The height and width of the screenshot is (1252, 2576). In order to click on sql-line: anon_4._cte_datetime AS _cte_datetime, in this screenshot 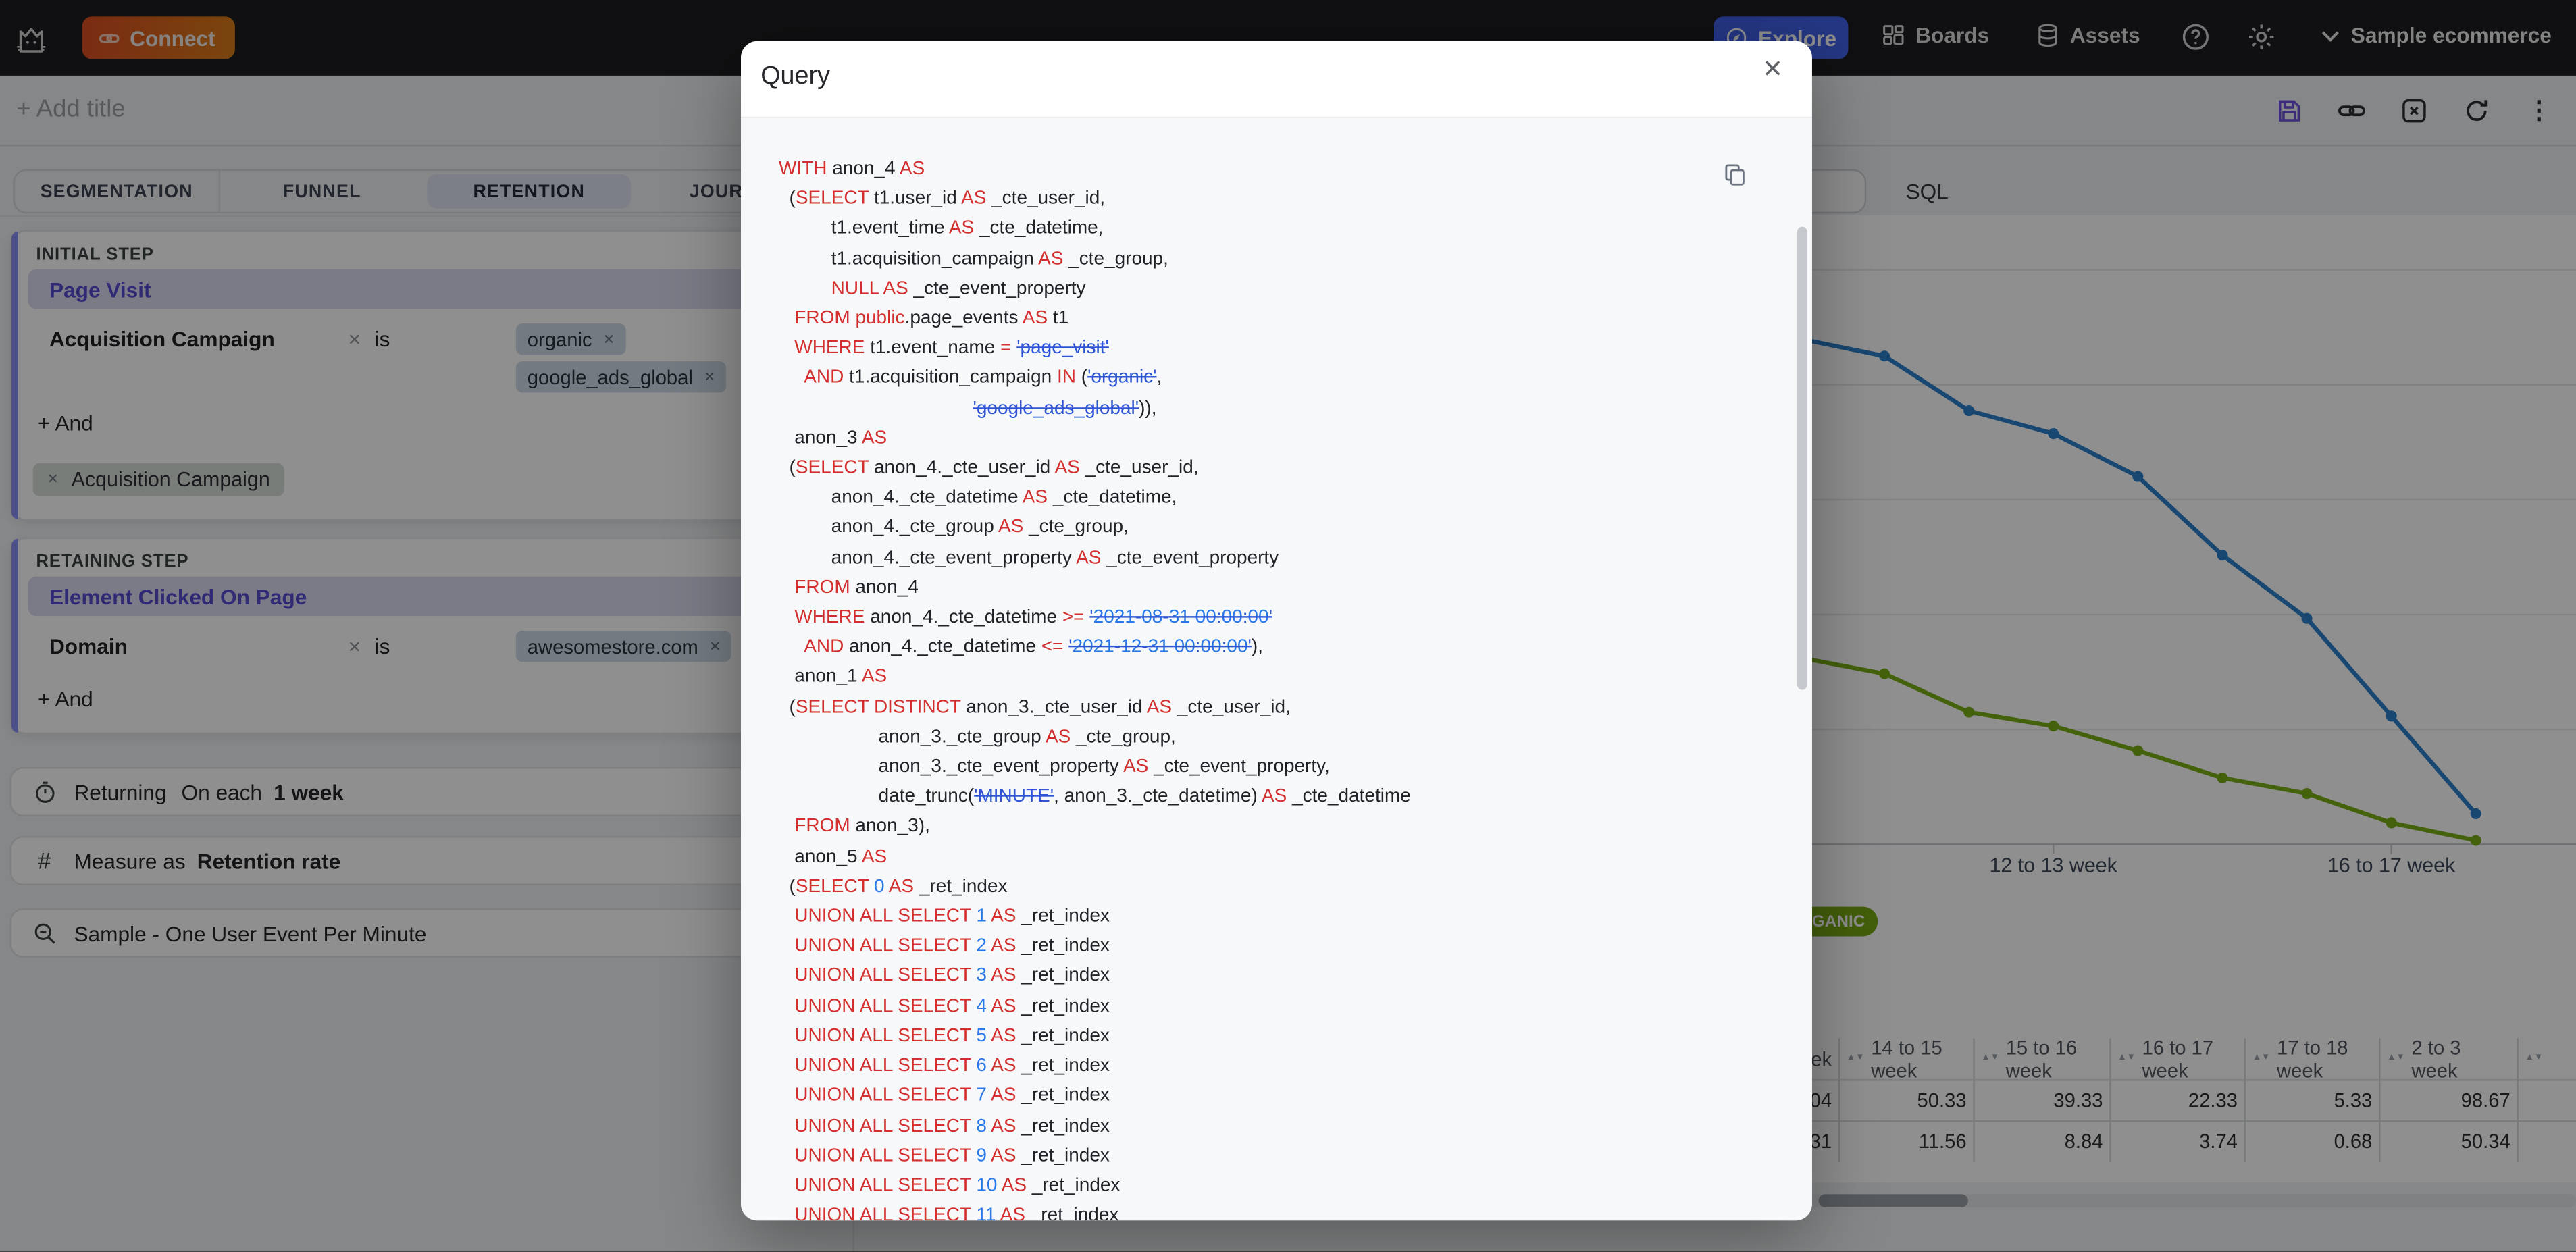, I will do `click(977, 498)`.